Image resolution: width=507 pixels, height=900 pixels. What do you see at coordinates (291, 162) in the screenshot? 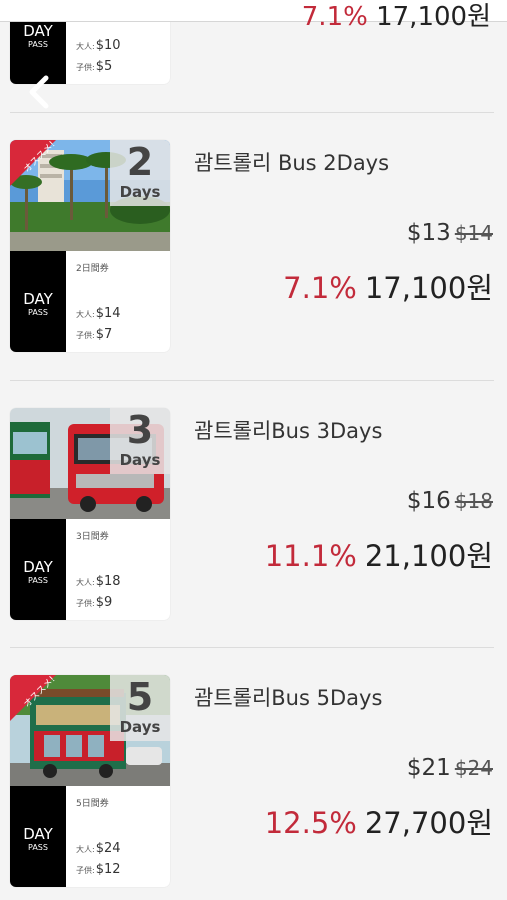
I see `product-name: 괌트롤리 Bus 2Days` at bounding box center [291, 162].